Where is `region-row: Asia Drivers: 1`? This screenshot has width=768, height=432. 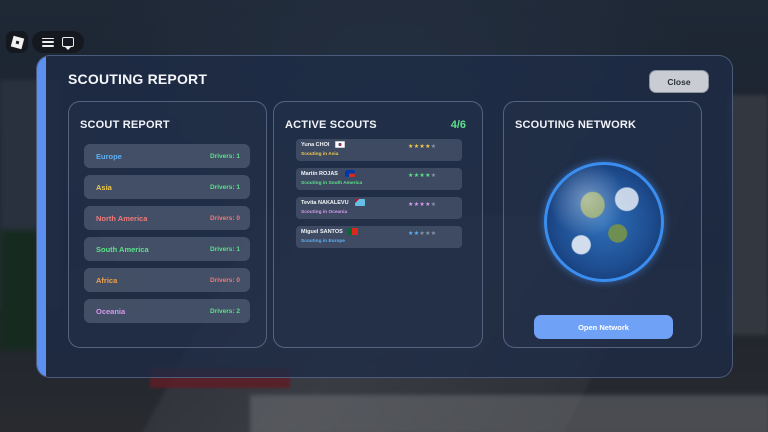 region-row: Asia Drivers: 1 is located at coordinates (167, 187).